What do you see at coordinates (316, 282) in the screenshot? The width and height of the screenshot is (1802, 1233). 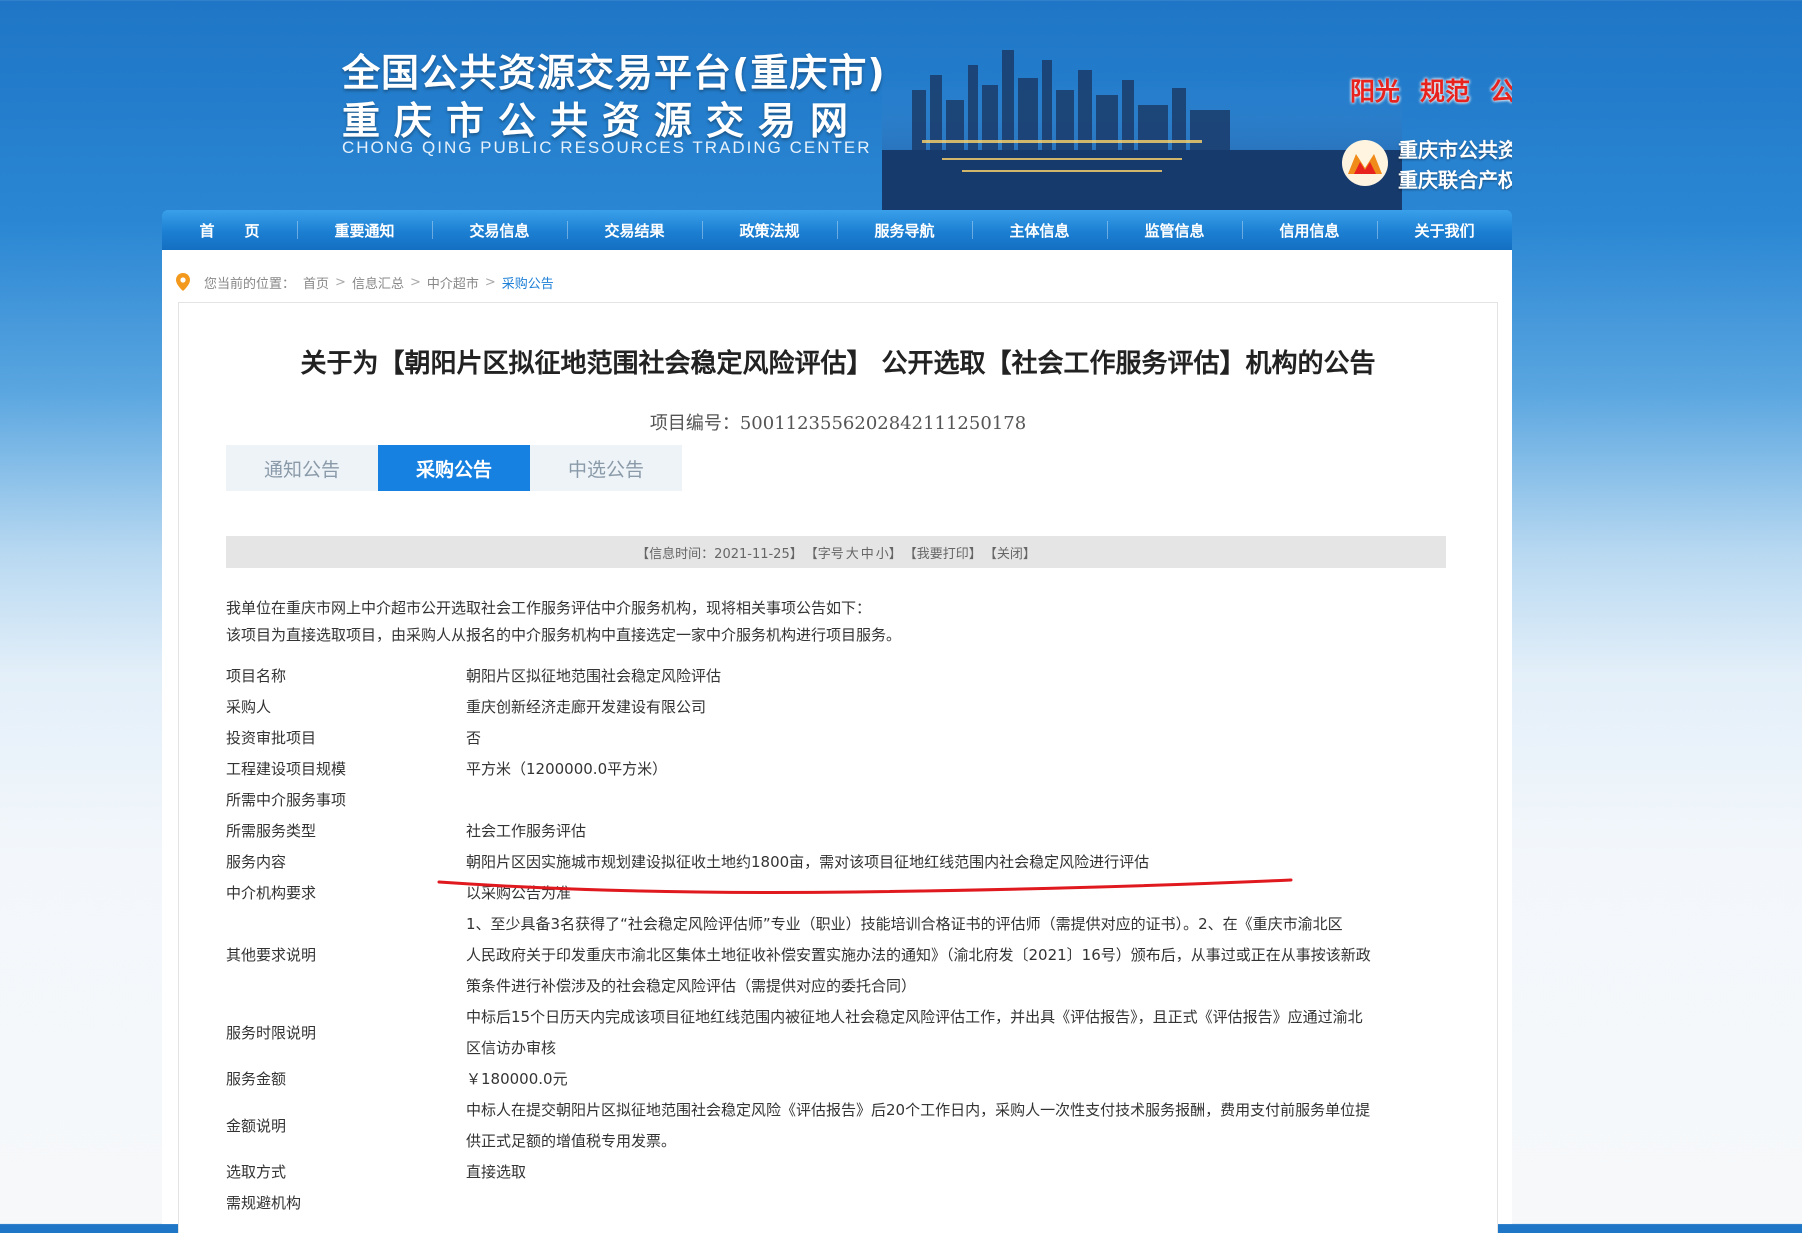 I see `breadcrumb-link-home: 首页` at bounding box center [316, 282].